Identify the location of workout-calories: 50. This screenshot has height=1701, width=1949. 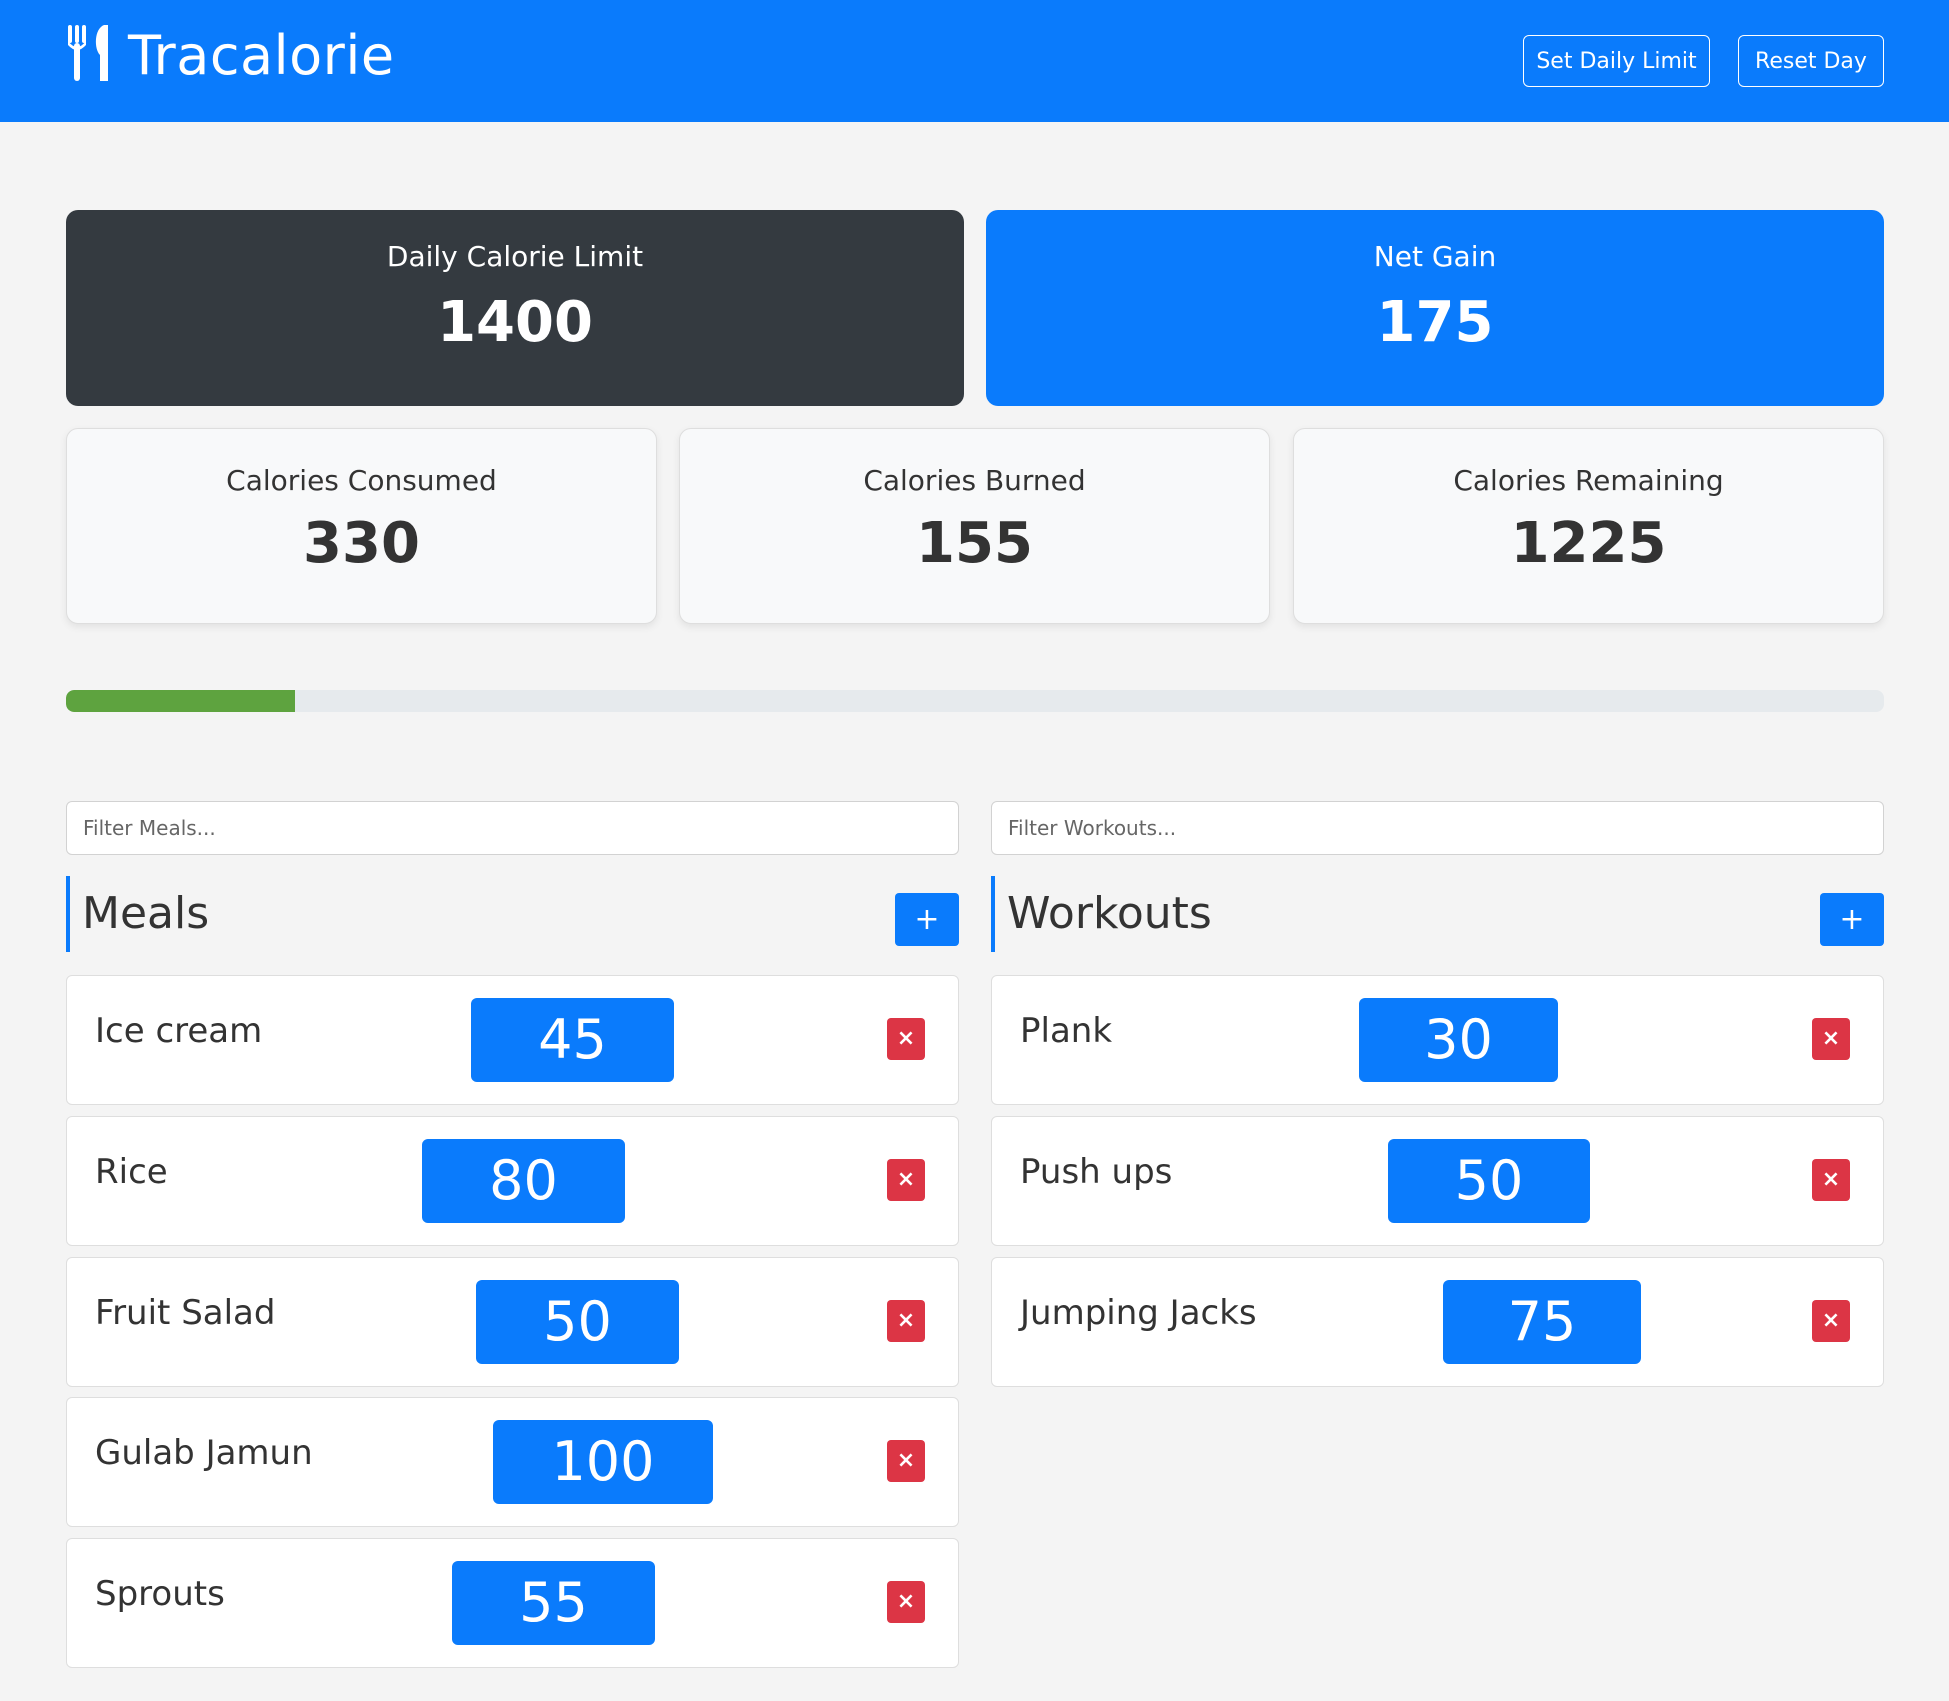
(1489, 1181).